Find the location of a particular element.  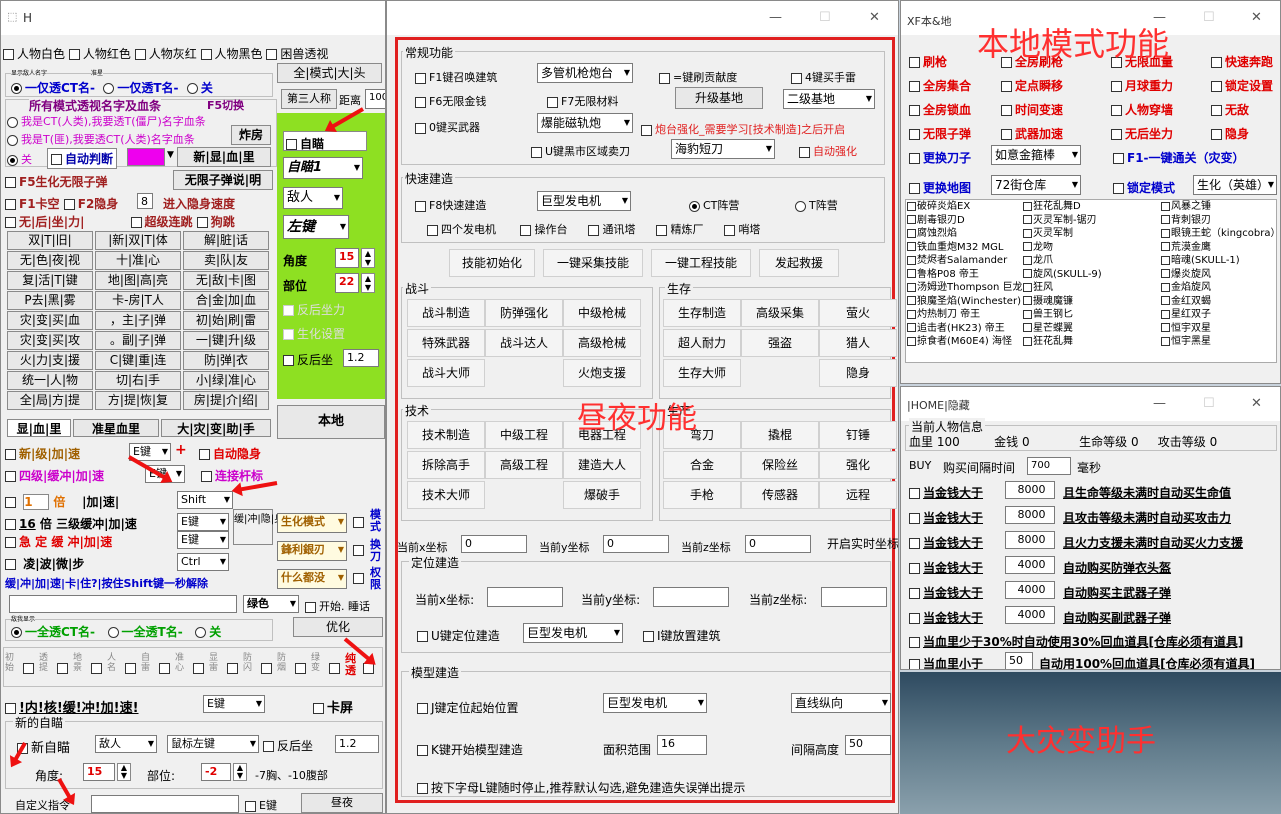

live-button: 强盗 is located at coordinates (780, 343).